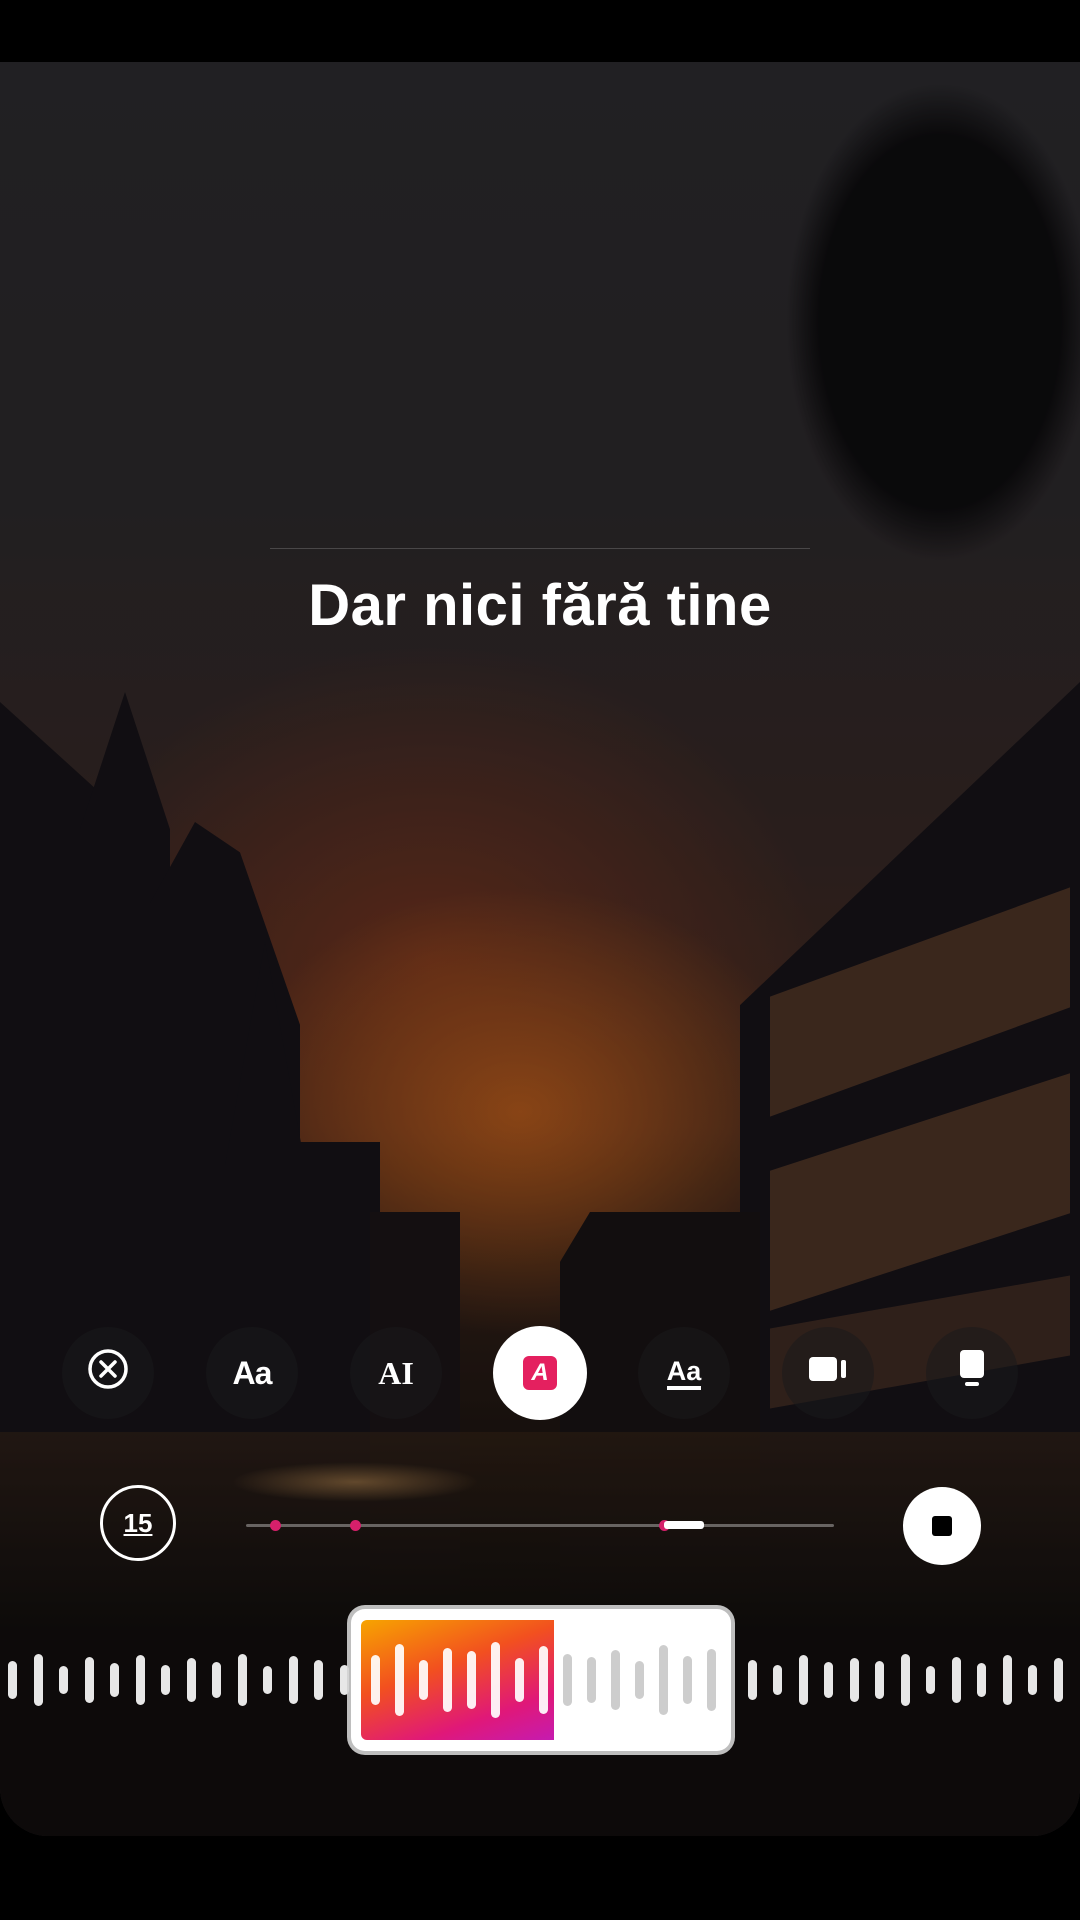  Describe the element at coordinates (540, 1525) in the screenshot. I see `clip-progress-track` at that location.